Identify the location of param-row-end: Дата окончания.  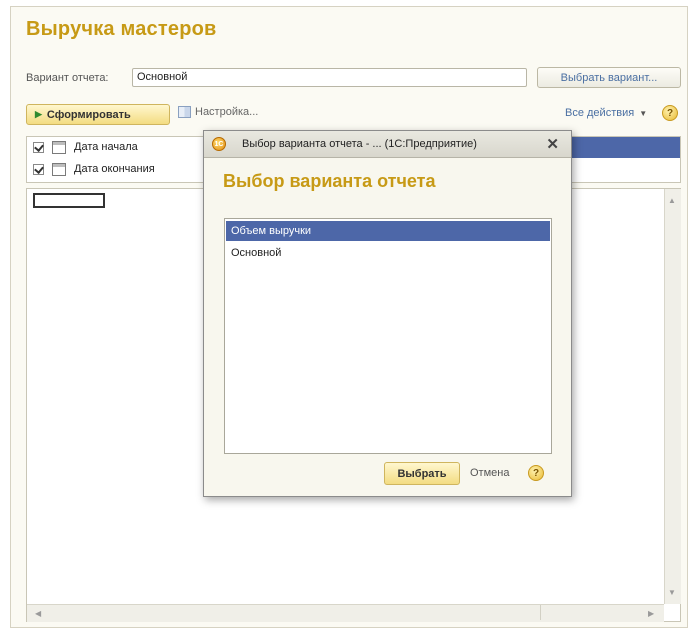
(94, 169).